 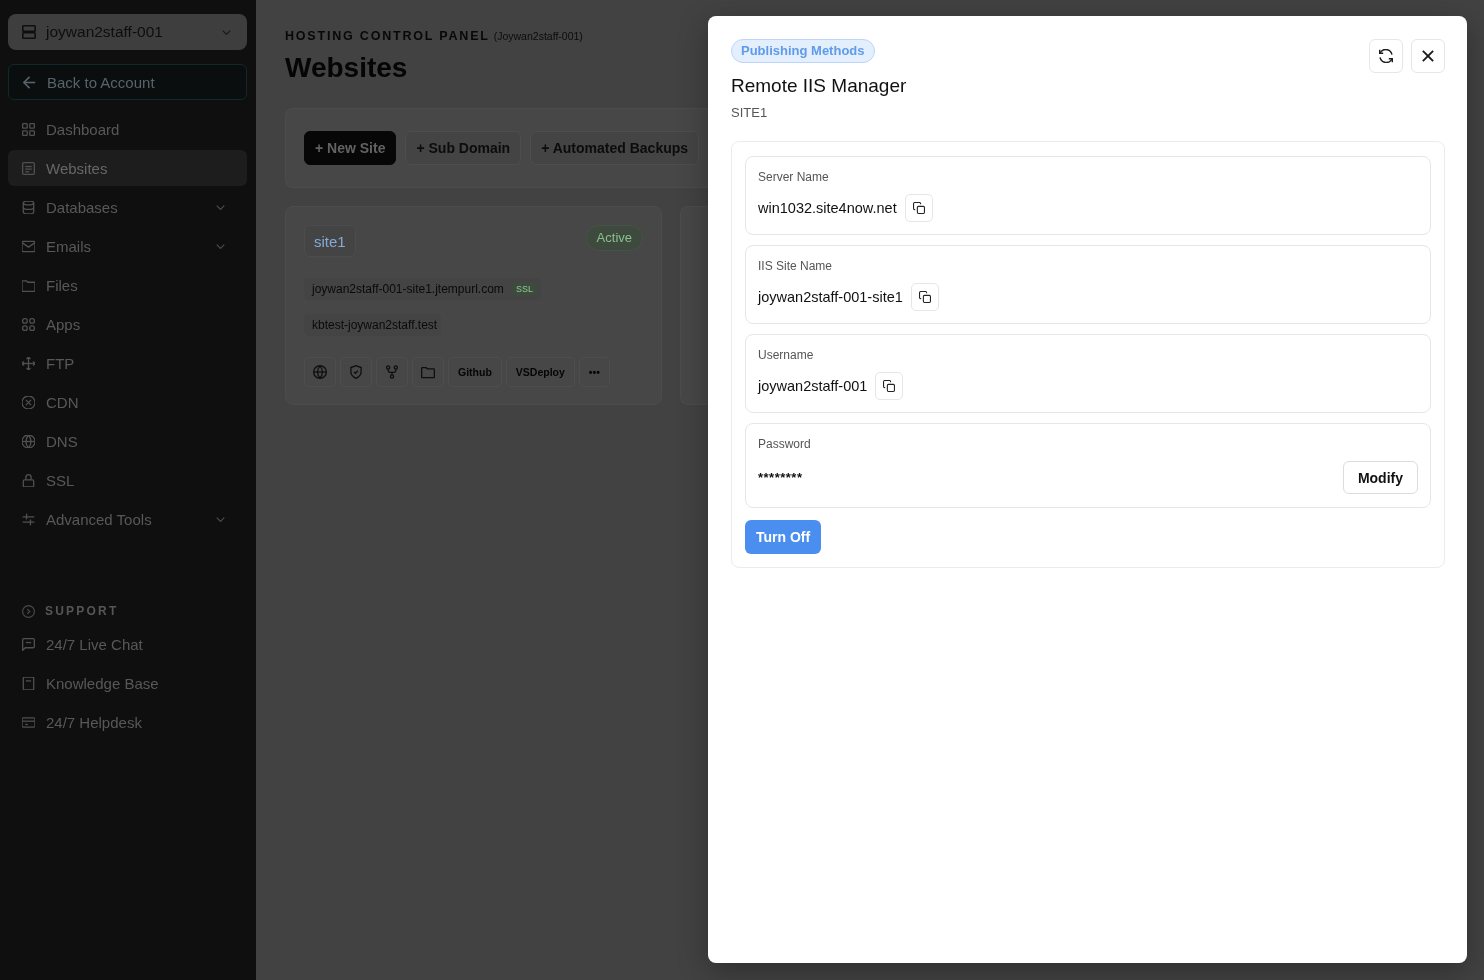 I want to click on category-badge: Publishing Methods, so click(x=803, y=51).